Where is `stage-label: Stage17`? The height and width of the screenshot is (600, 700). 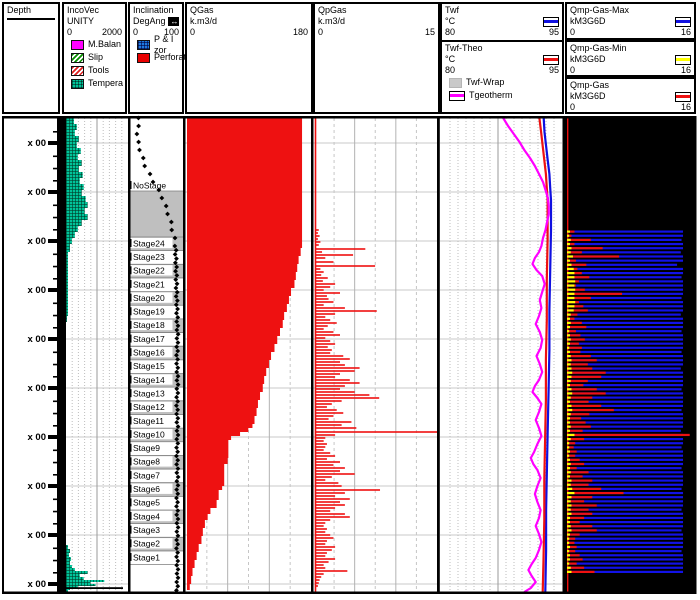
stage-label: Stage17 is located at coordinates (149, 339).